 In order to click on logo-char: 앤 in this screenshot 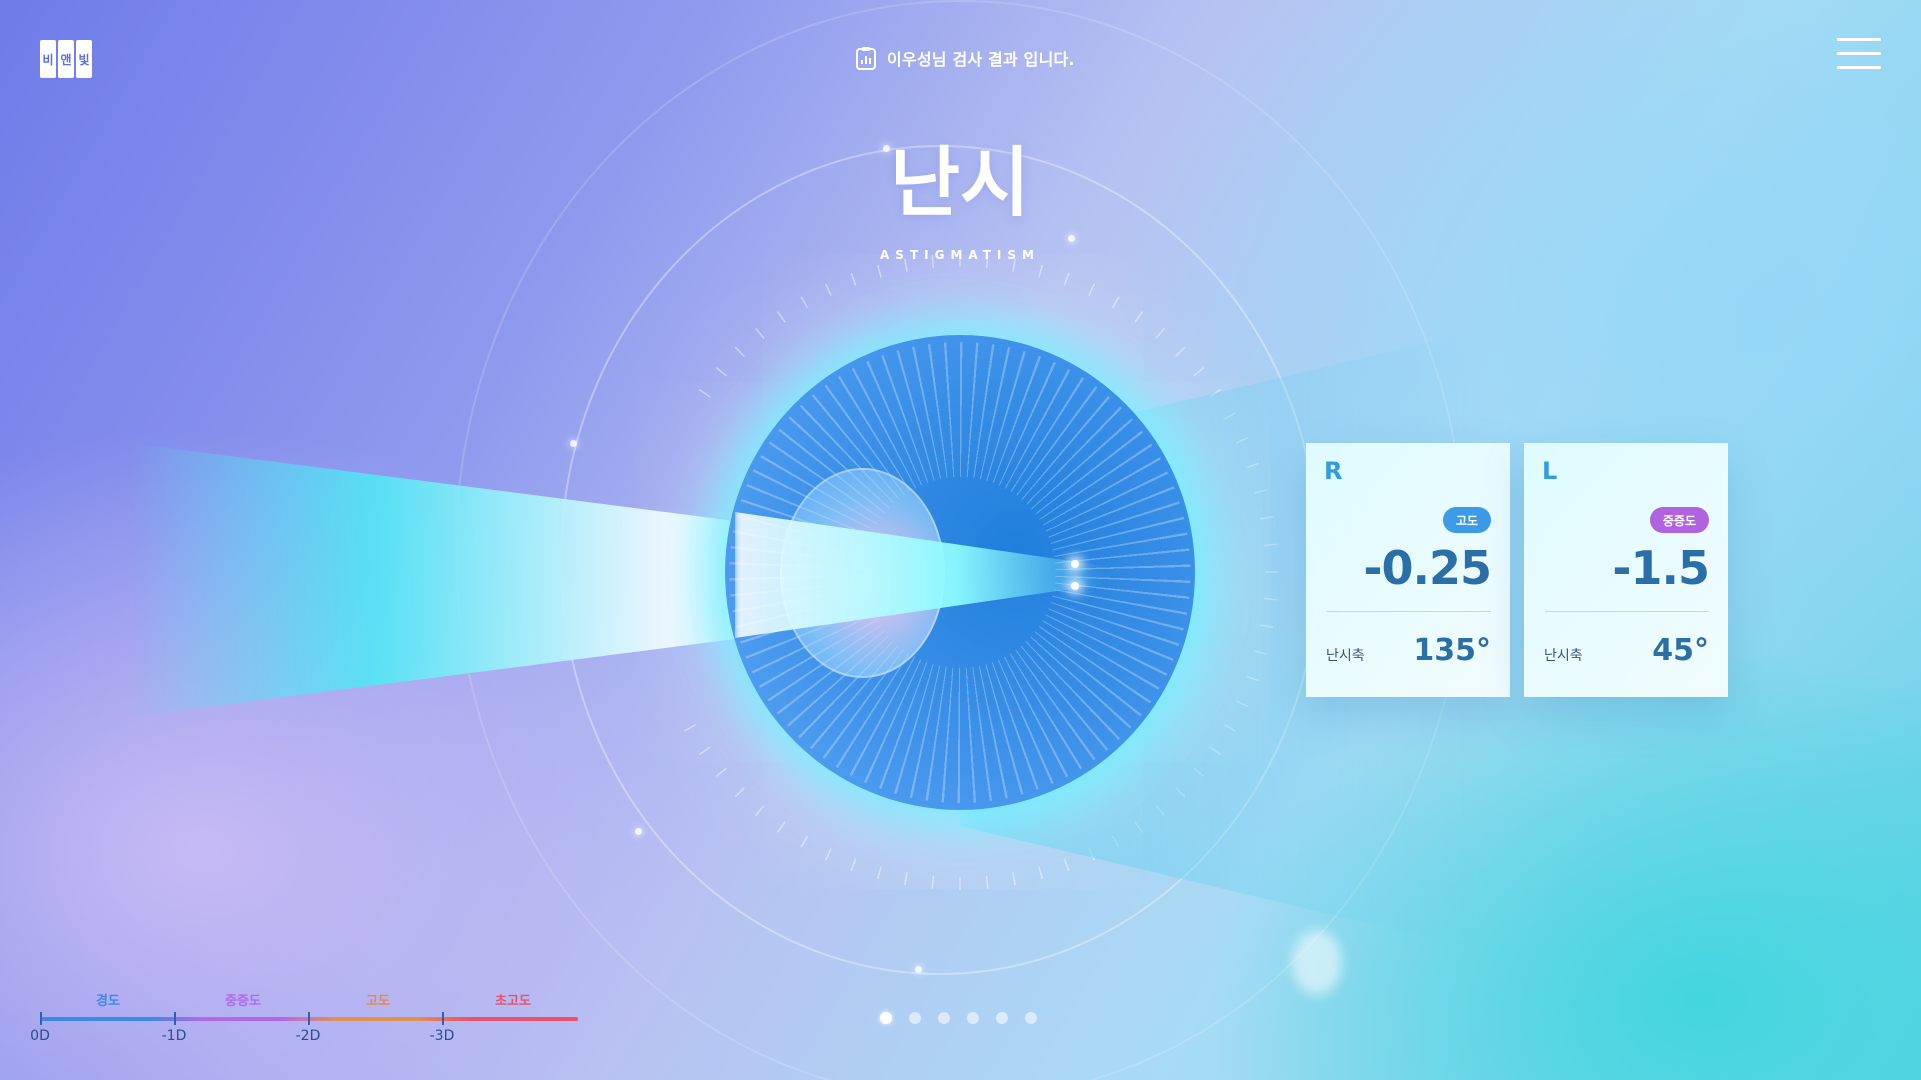, I will do `click(66, 59)`.